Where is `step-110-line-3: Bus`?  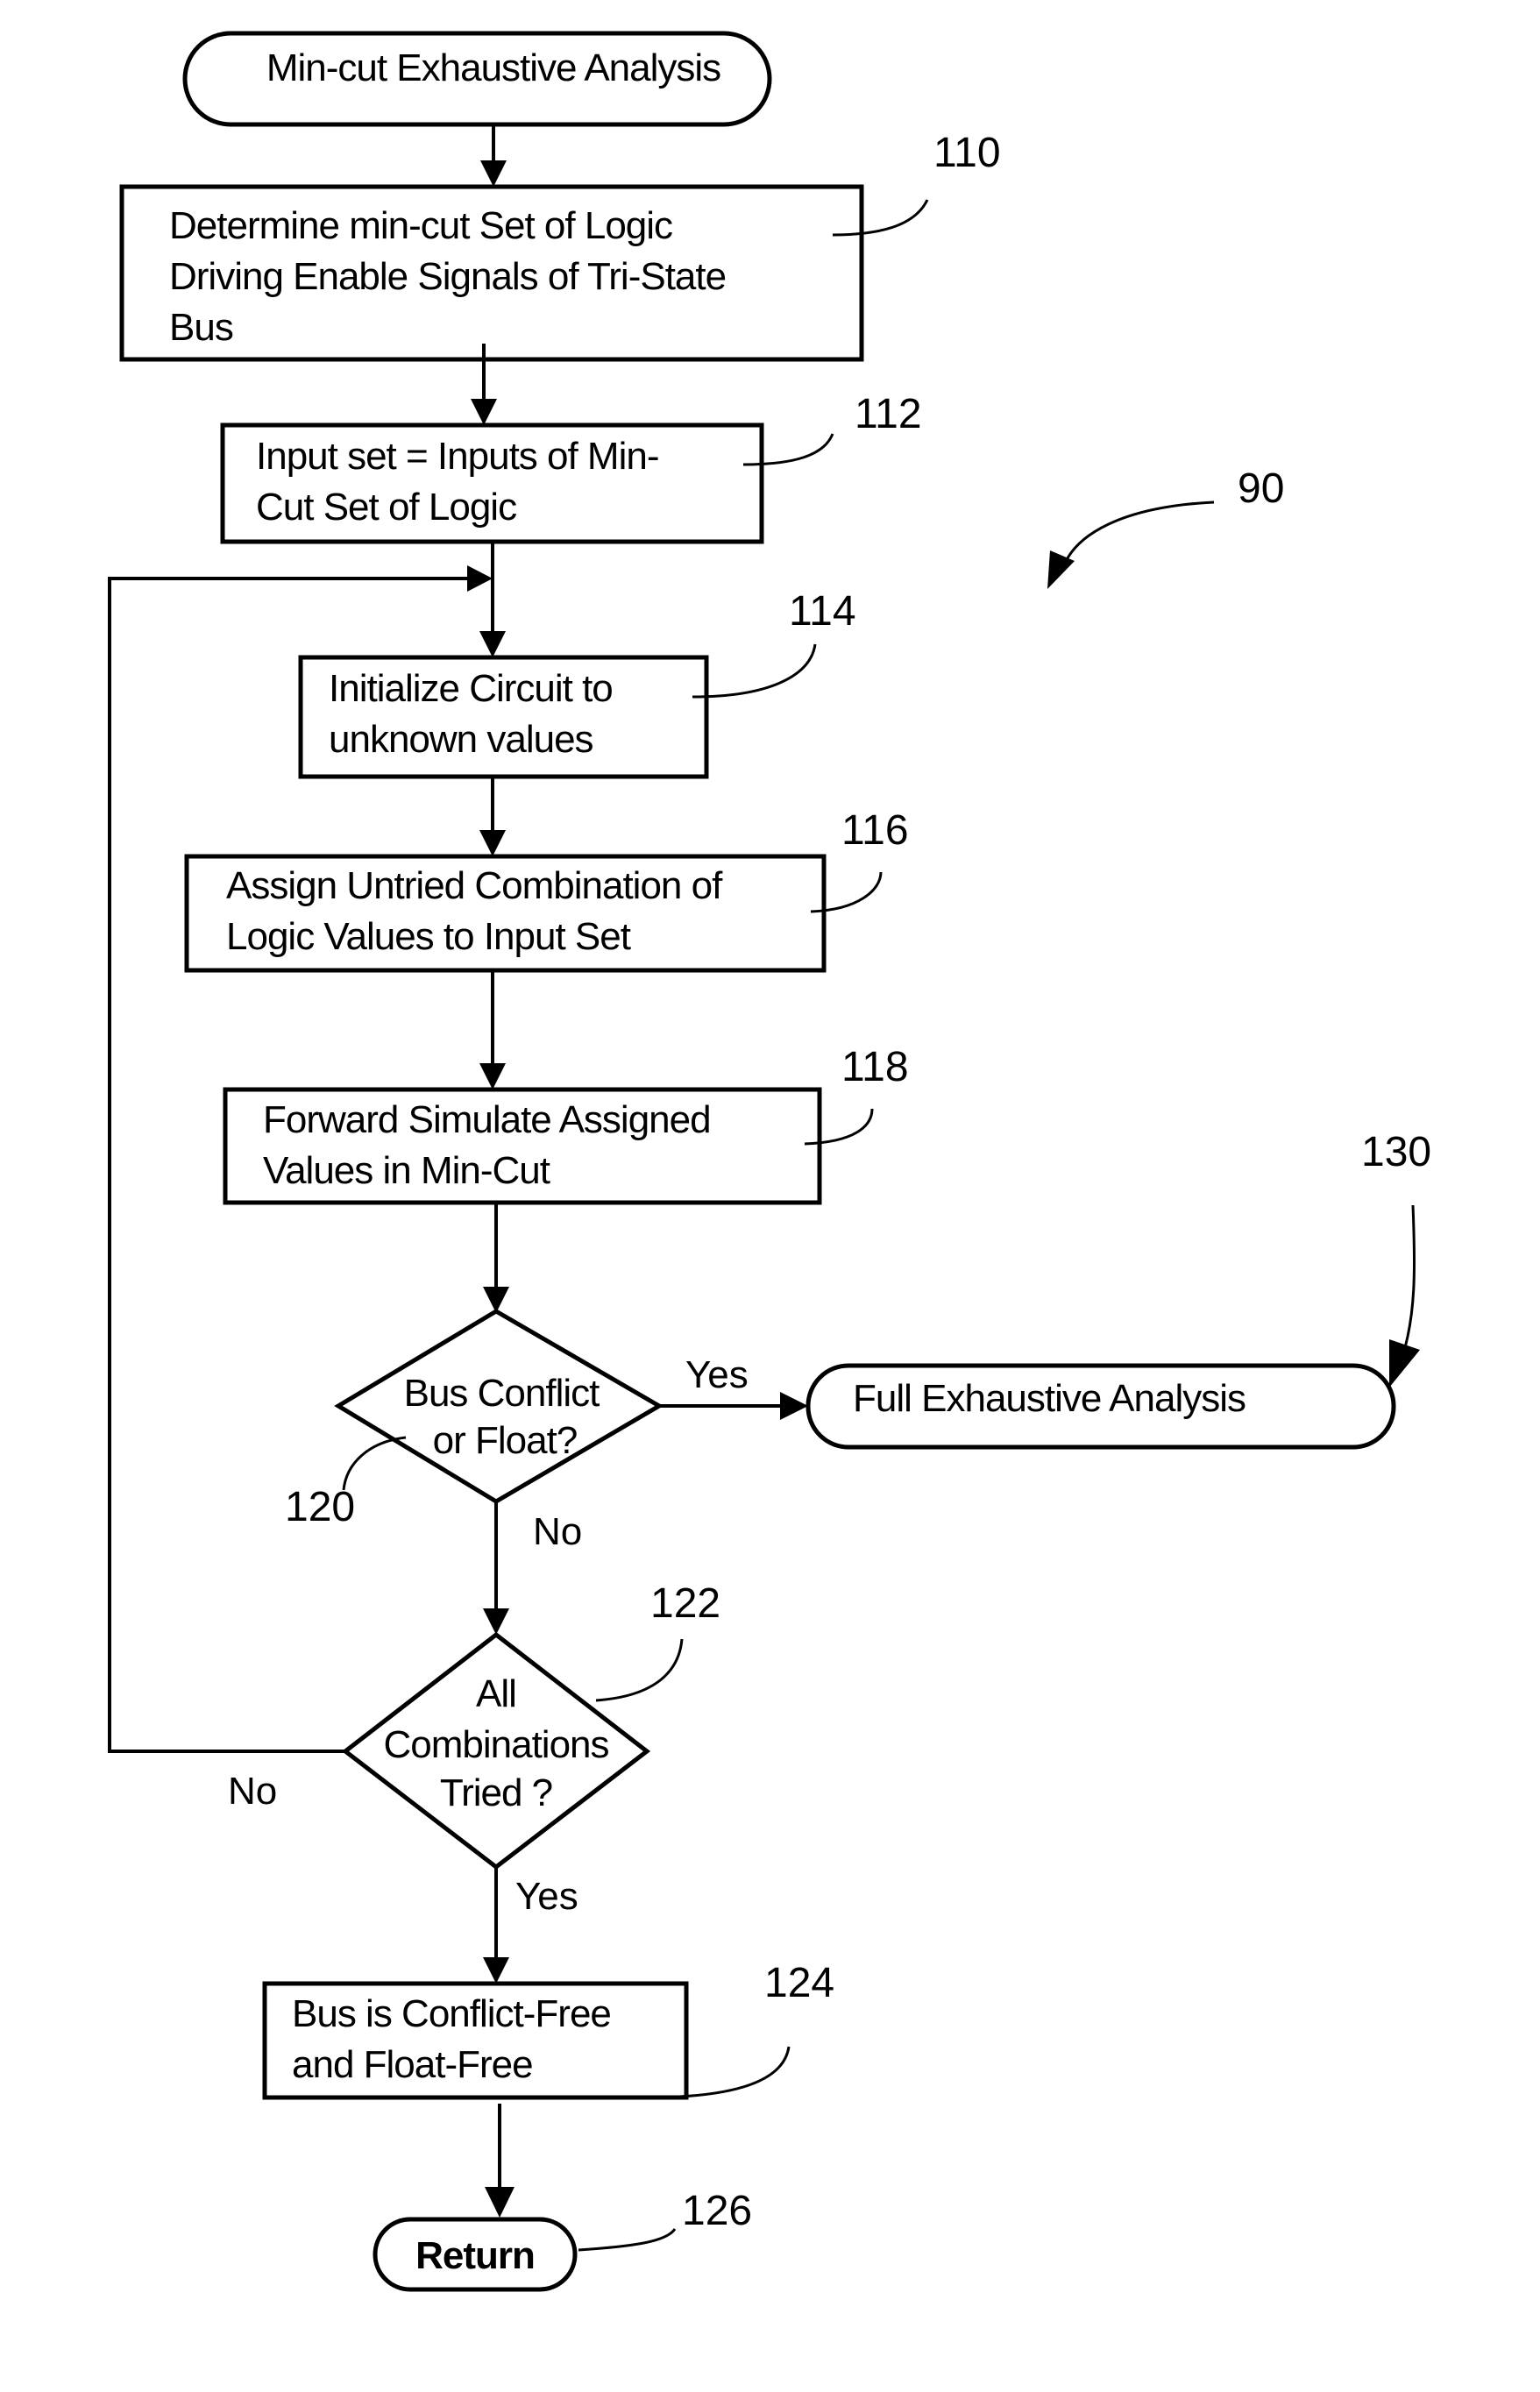 step-110-line-3: Bus is located at coordinates (201, 327).